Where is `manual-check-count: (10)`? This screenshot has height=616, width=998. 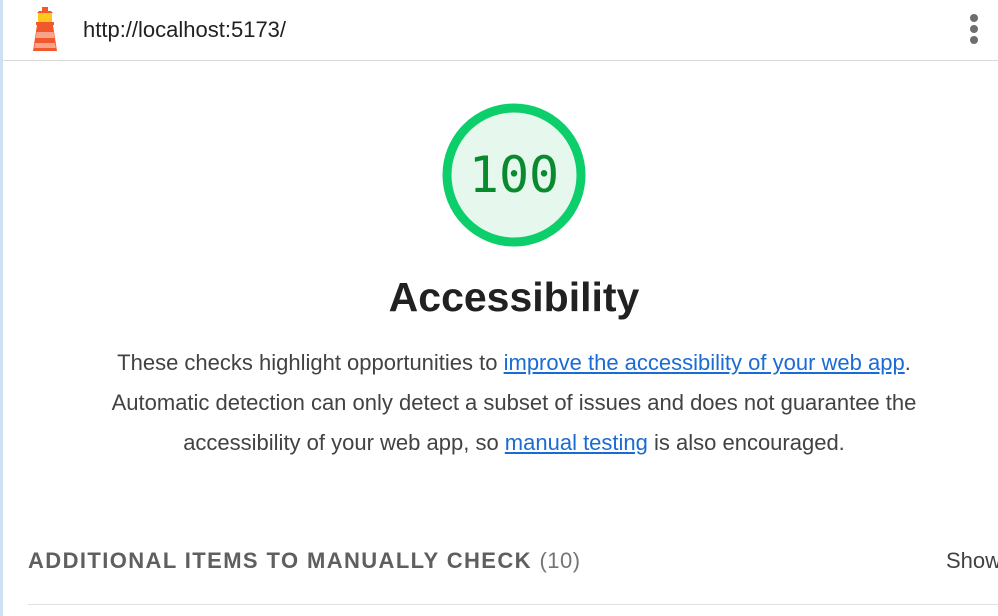
manual-check-count: (10) is located at coordinates (560, 560).